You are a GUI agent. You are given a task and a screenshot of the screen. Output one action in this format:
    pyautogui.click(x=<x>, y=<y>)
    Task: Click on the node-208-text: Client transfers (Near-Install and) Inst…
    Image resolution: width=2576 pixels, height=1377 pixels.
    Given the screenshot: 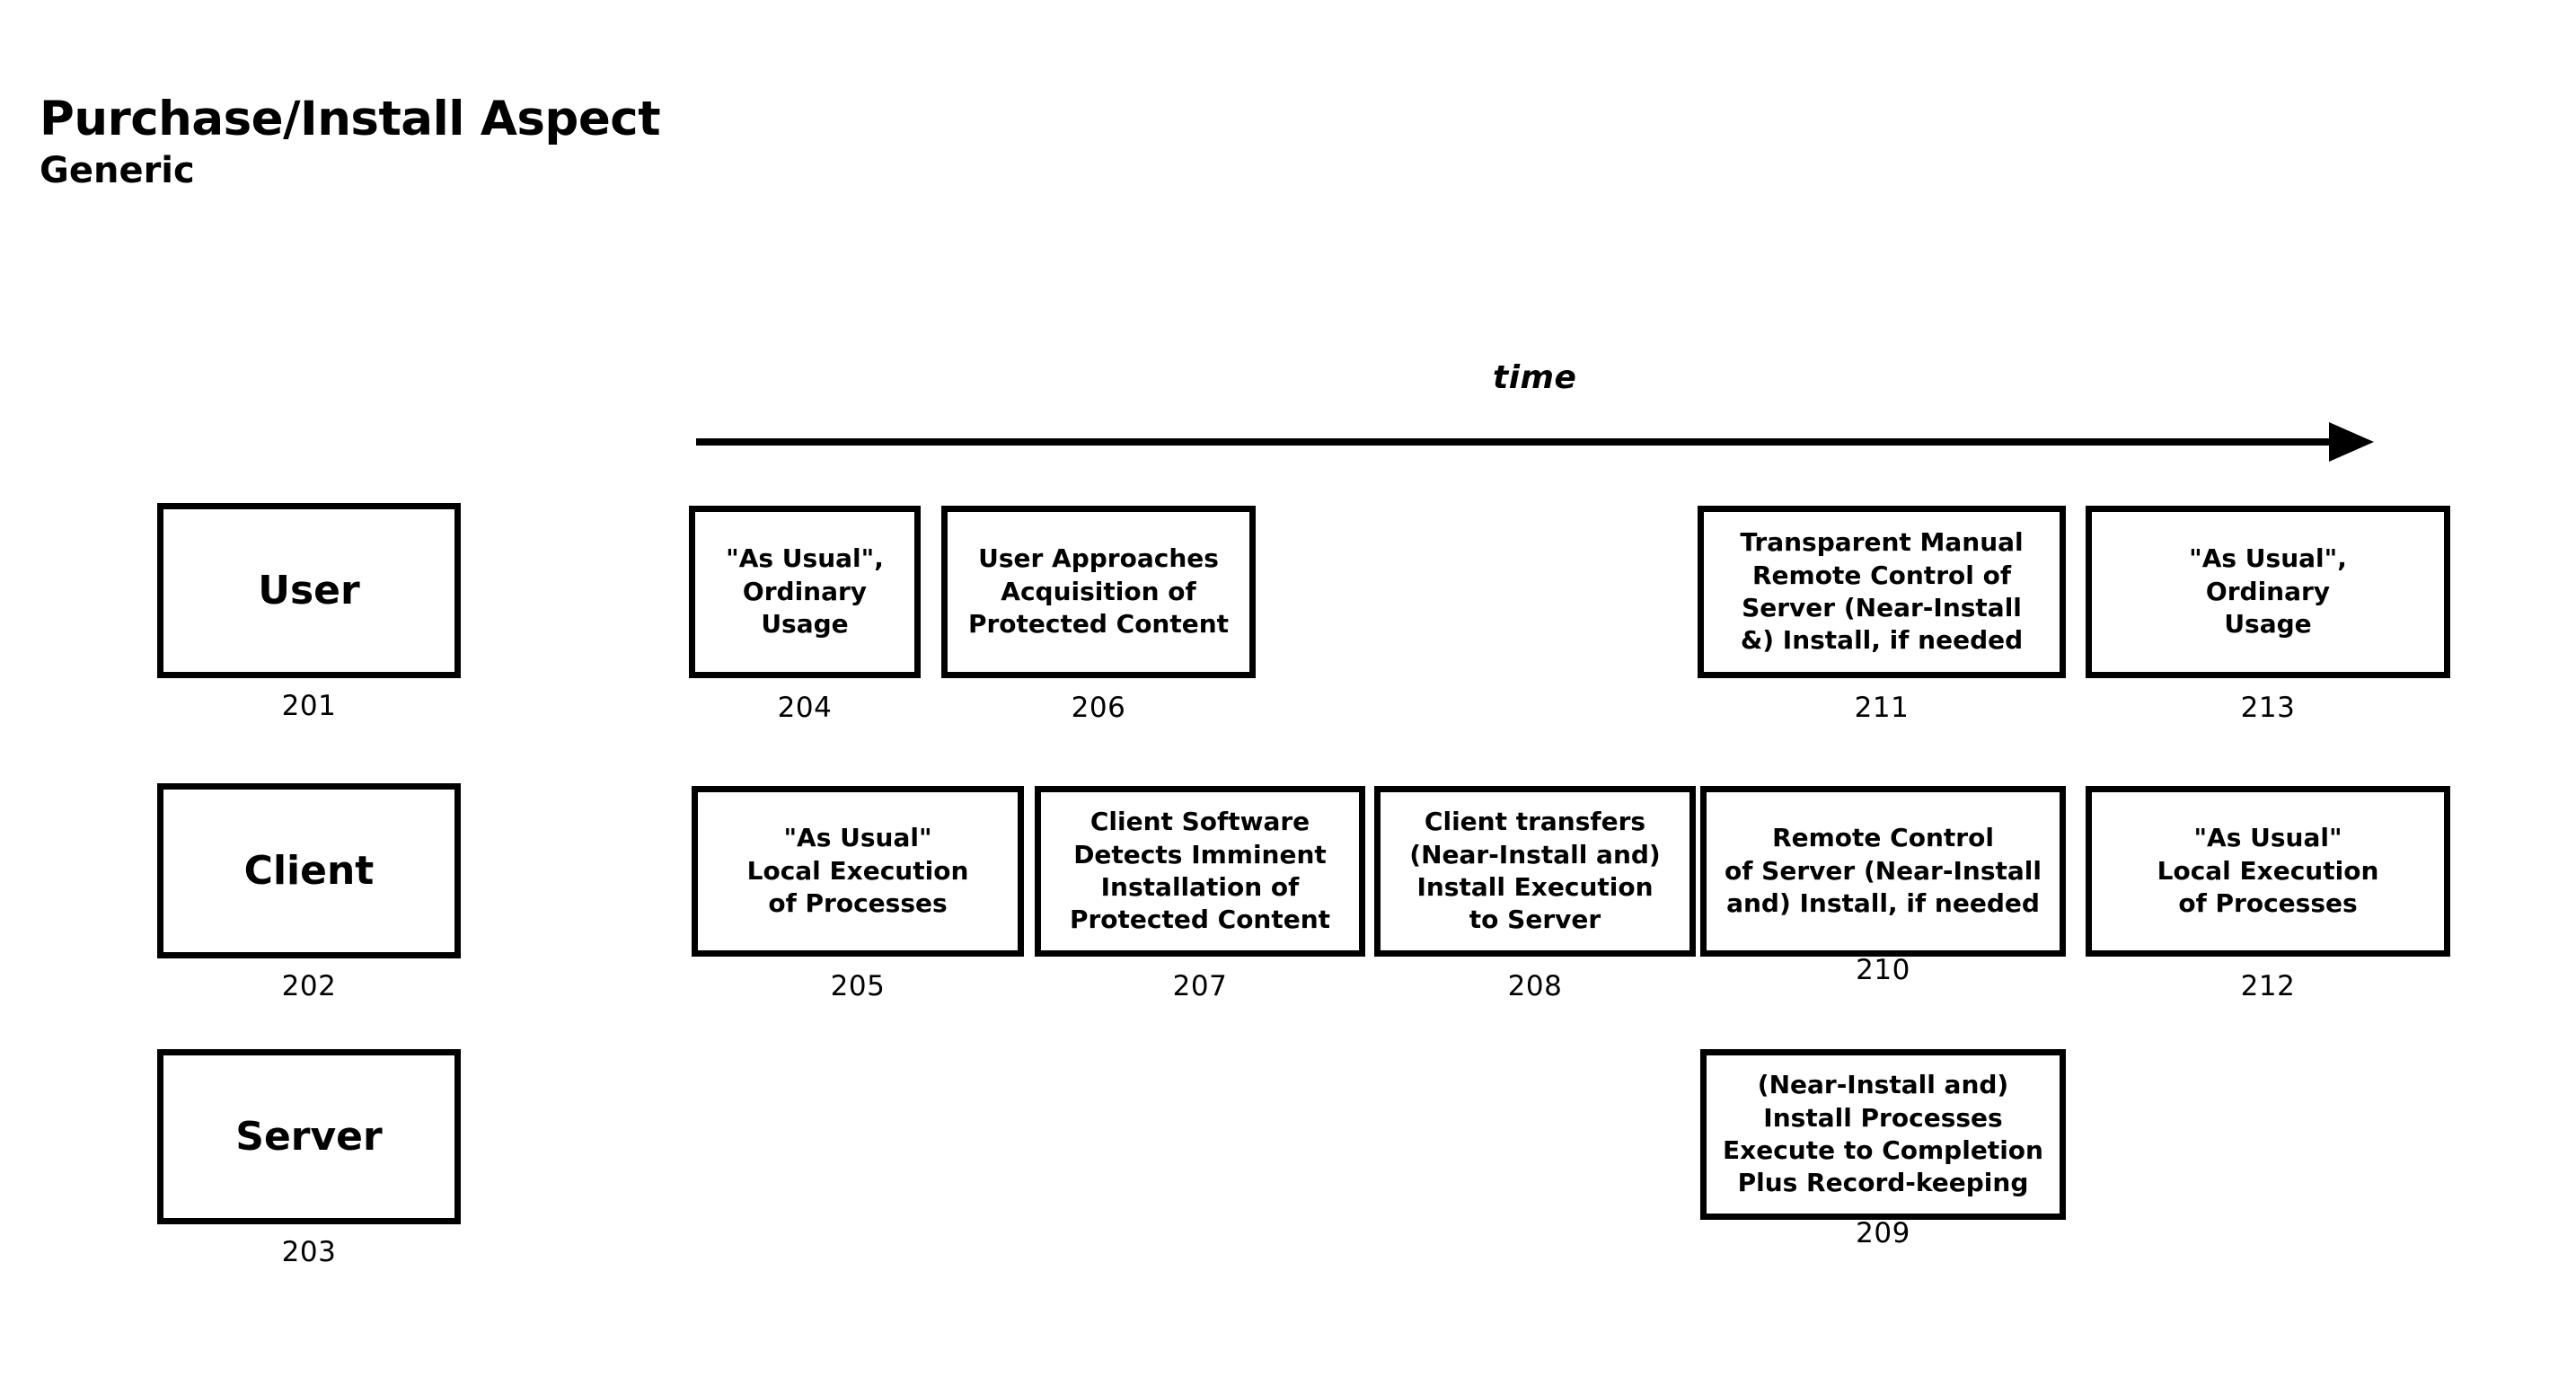 What is the action you would take?
    pyautogui.click(x=1535, y=871)
    